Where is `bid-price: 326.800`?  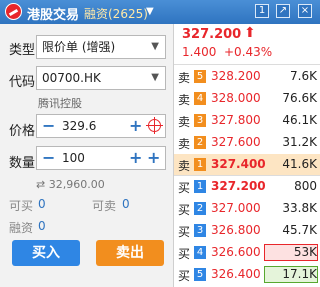
bid-price: 326.800 is located at coordinates (236, 230).